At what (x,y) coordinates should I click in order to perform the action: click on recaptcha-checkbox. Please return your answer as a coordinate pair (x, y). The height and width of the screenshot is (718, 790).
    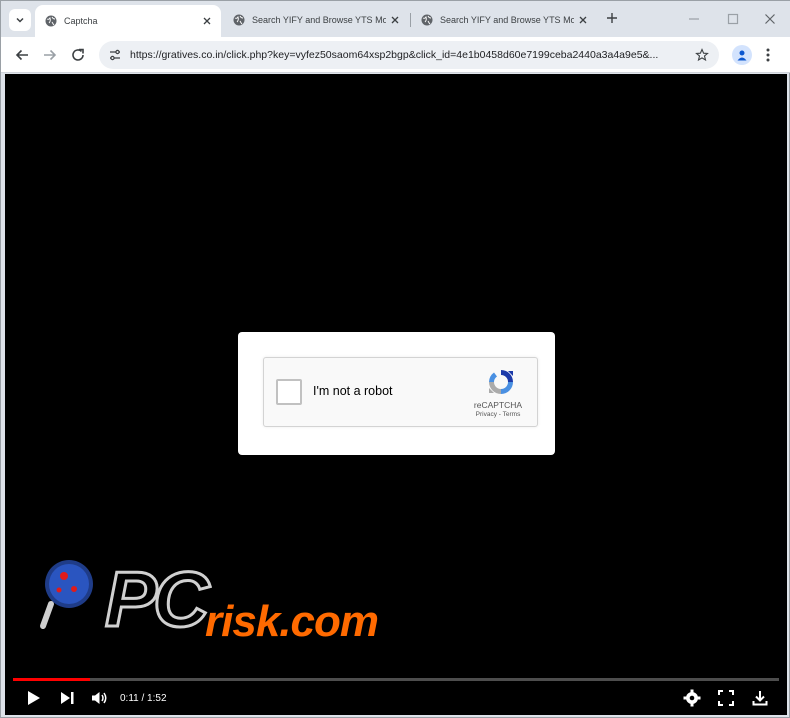
    Looking at the image, I should click on (289, 392).